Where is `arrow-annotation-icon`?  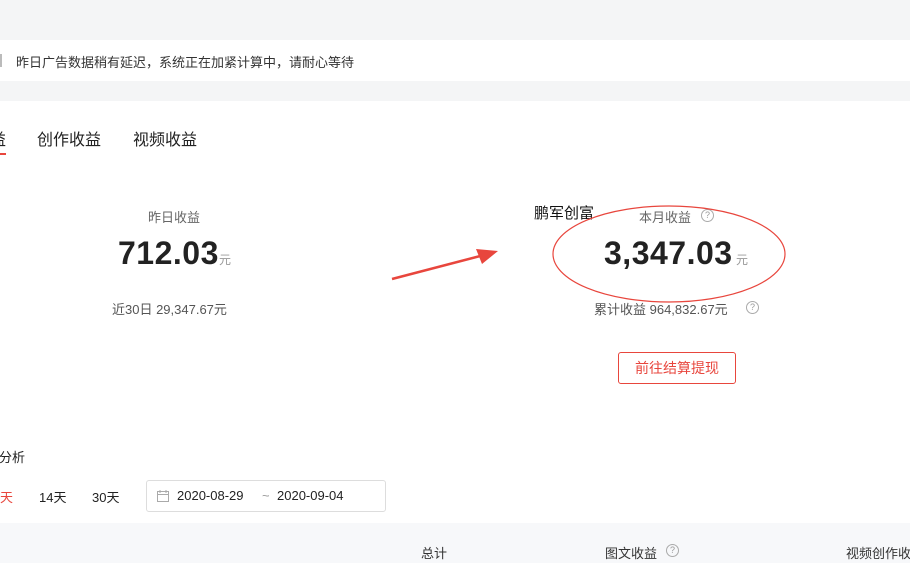 arrow-annotation-icon is located at coordinates (444, 265).